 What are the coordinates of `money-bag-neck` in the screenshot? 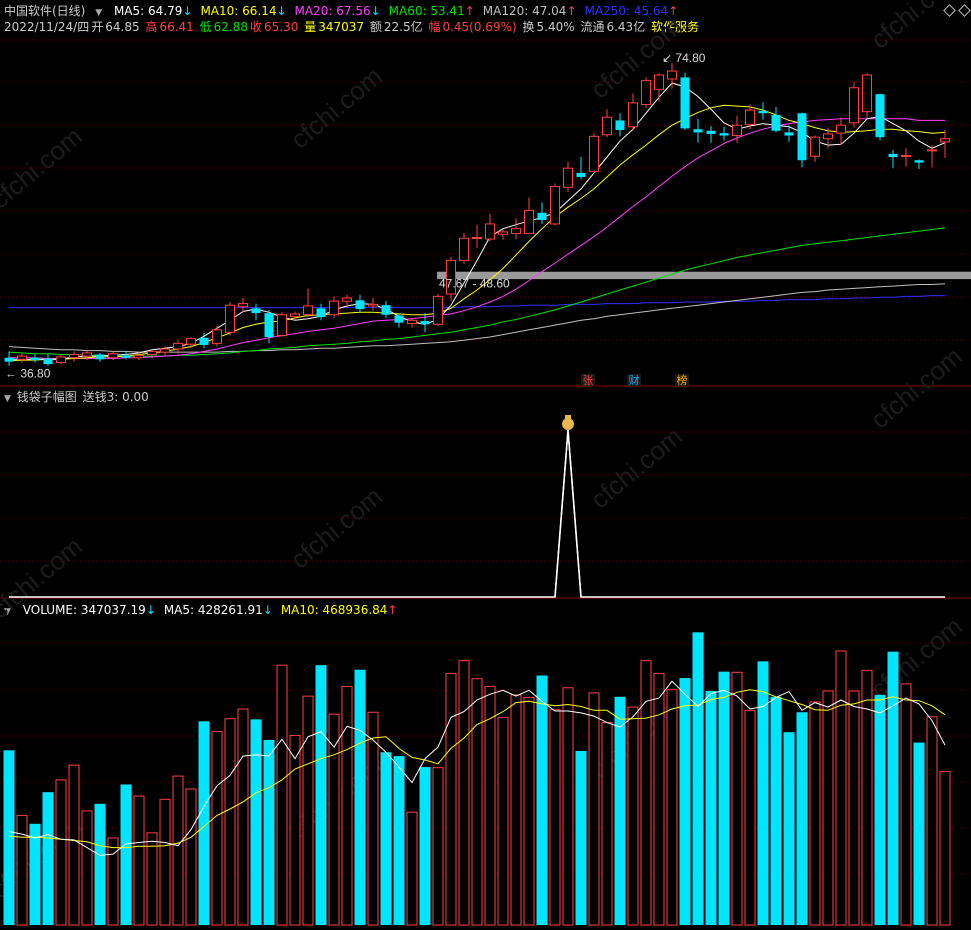 It's located at (568, 417).